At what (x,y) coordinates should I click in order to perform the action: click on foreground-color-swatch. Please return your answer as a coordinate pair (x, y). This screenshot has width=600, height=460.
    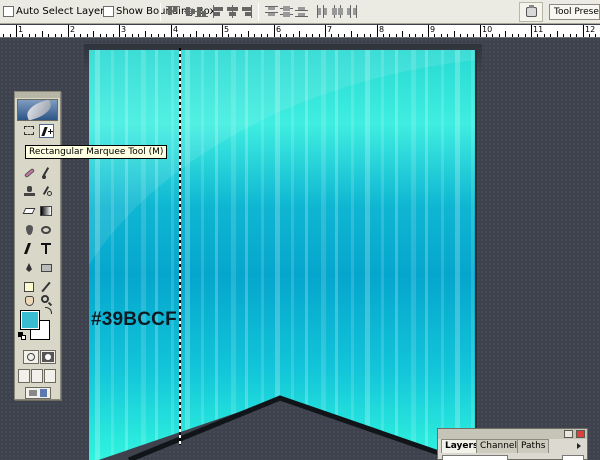
    Looking at the image, I should click on (30, 320).